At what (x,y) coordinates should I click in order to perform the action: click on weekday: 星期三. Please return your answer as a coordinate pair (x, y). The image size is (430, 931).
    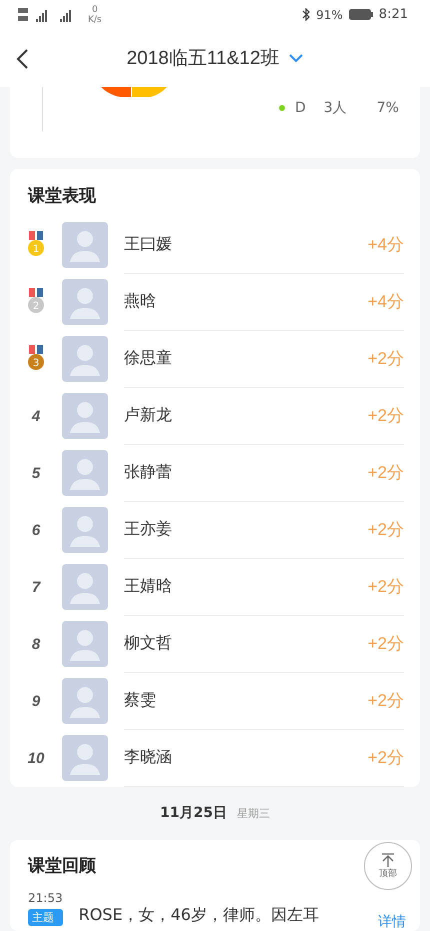
    Looking at the image, I should click on (253, 813).